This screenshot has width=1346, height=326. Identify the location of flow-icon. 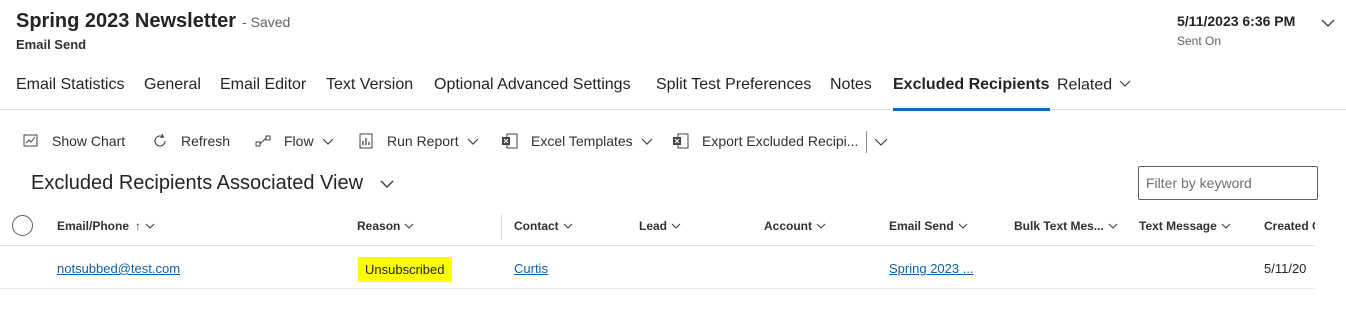
(263, 141).